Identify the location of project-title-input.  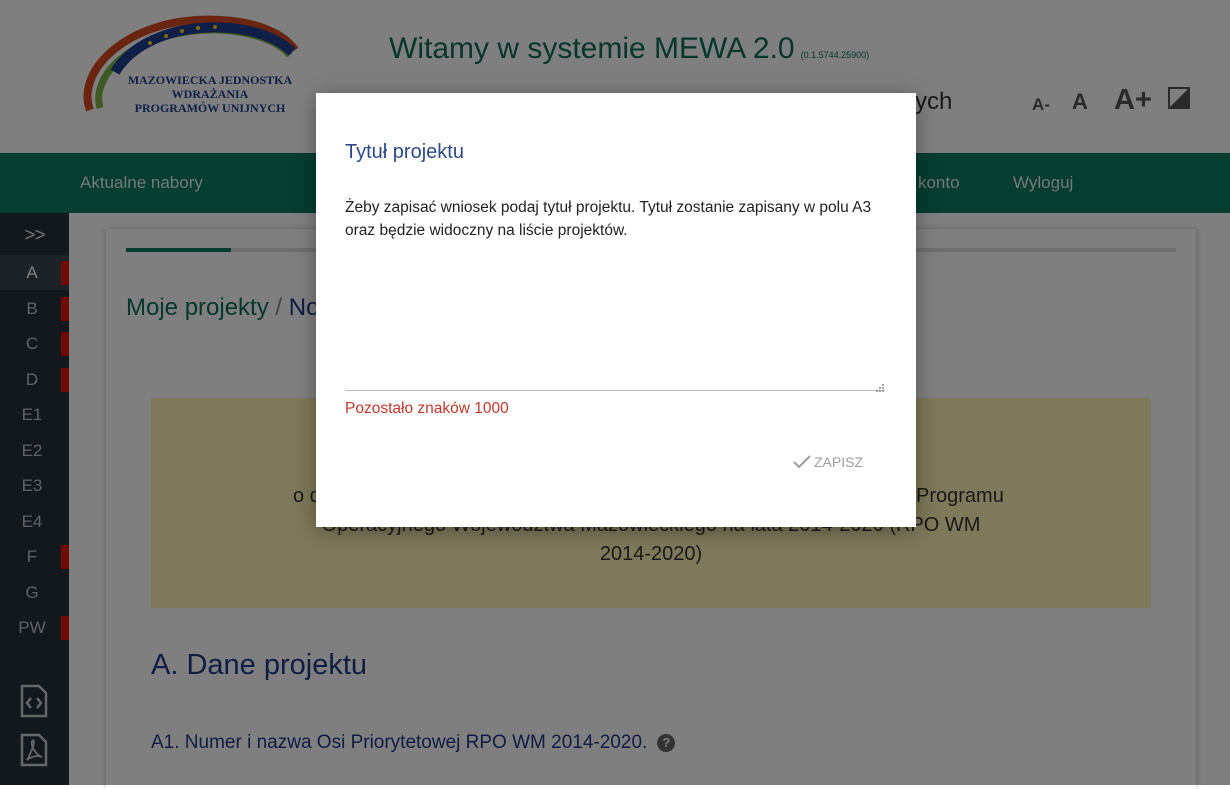
(615, 319).